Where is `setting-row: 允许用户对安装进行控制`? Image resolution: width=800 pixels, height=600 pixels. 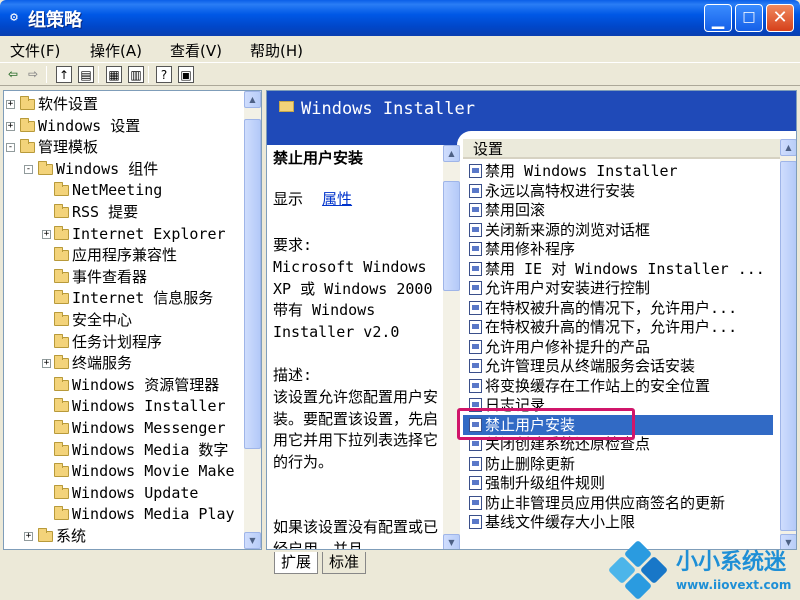 setting-row: 允许用户对安装进行控制 is located at coordinates (618, 288).